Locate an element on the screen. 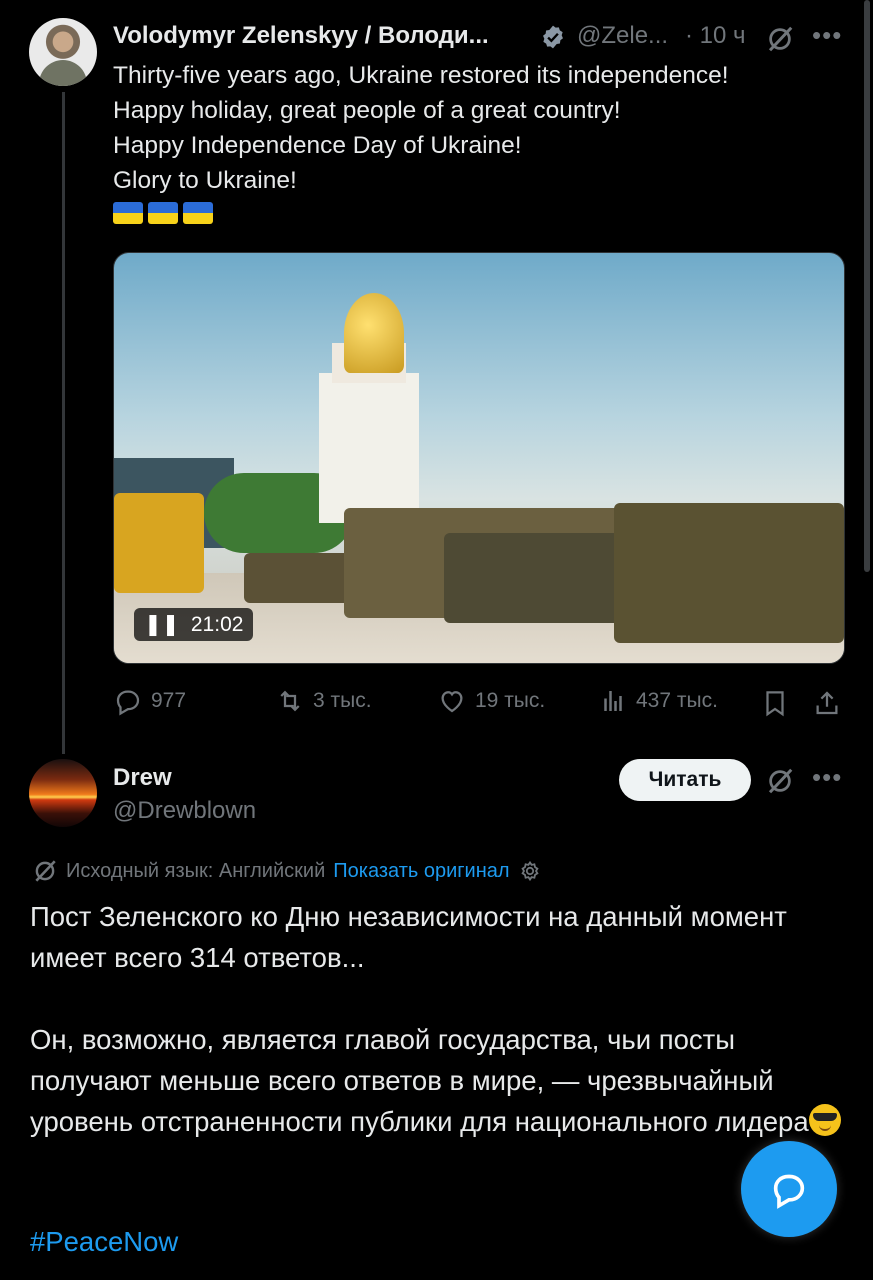  heart-icon is located at coordinates (452, 702).